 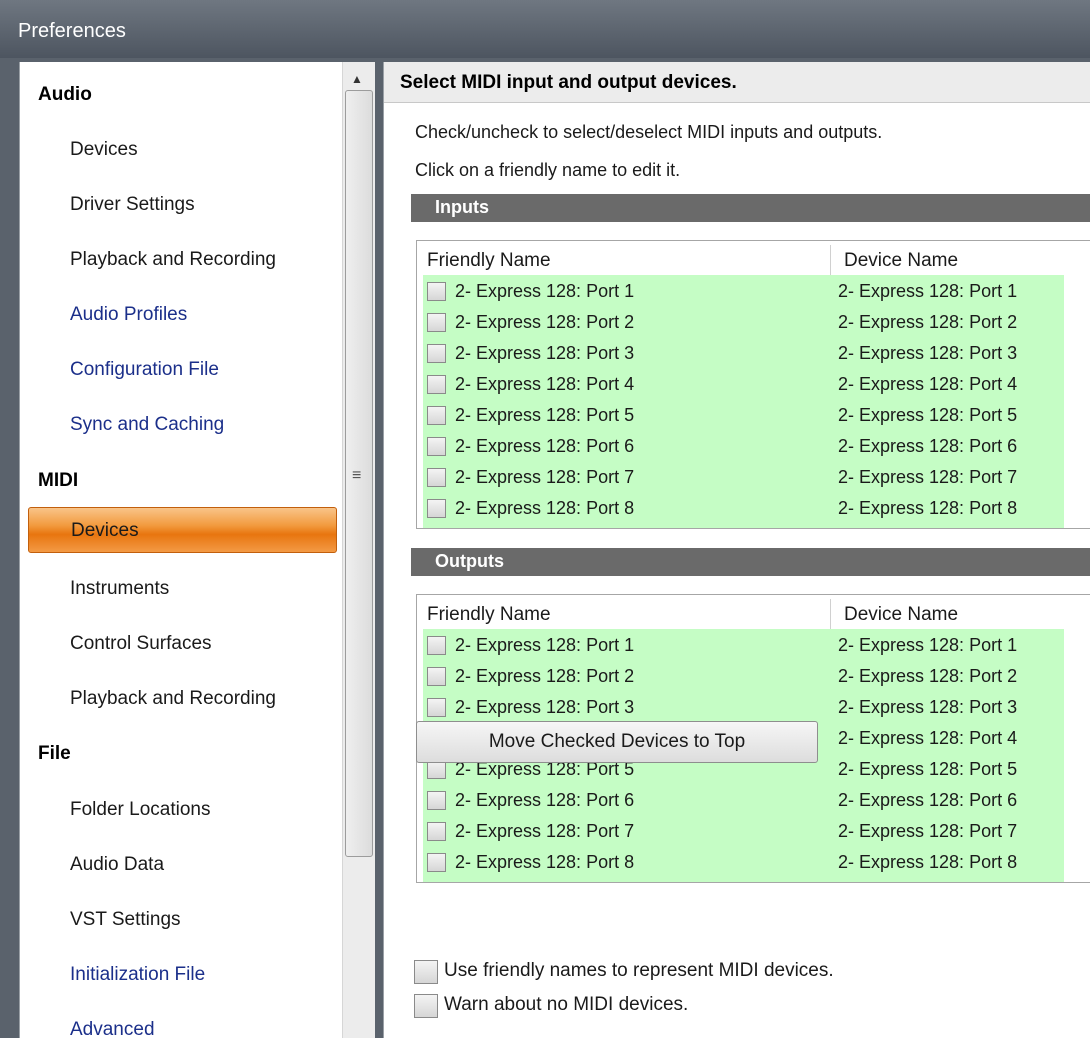 I want to click on outputs-section-header: Outputs, so click(x=750, y=562).